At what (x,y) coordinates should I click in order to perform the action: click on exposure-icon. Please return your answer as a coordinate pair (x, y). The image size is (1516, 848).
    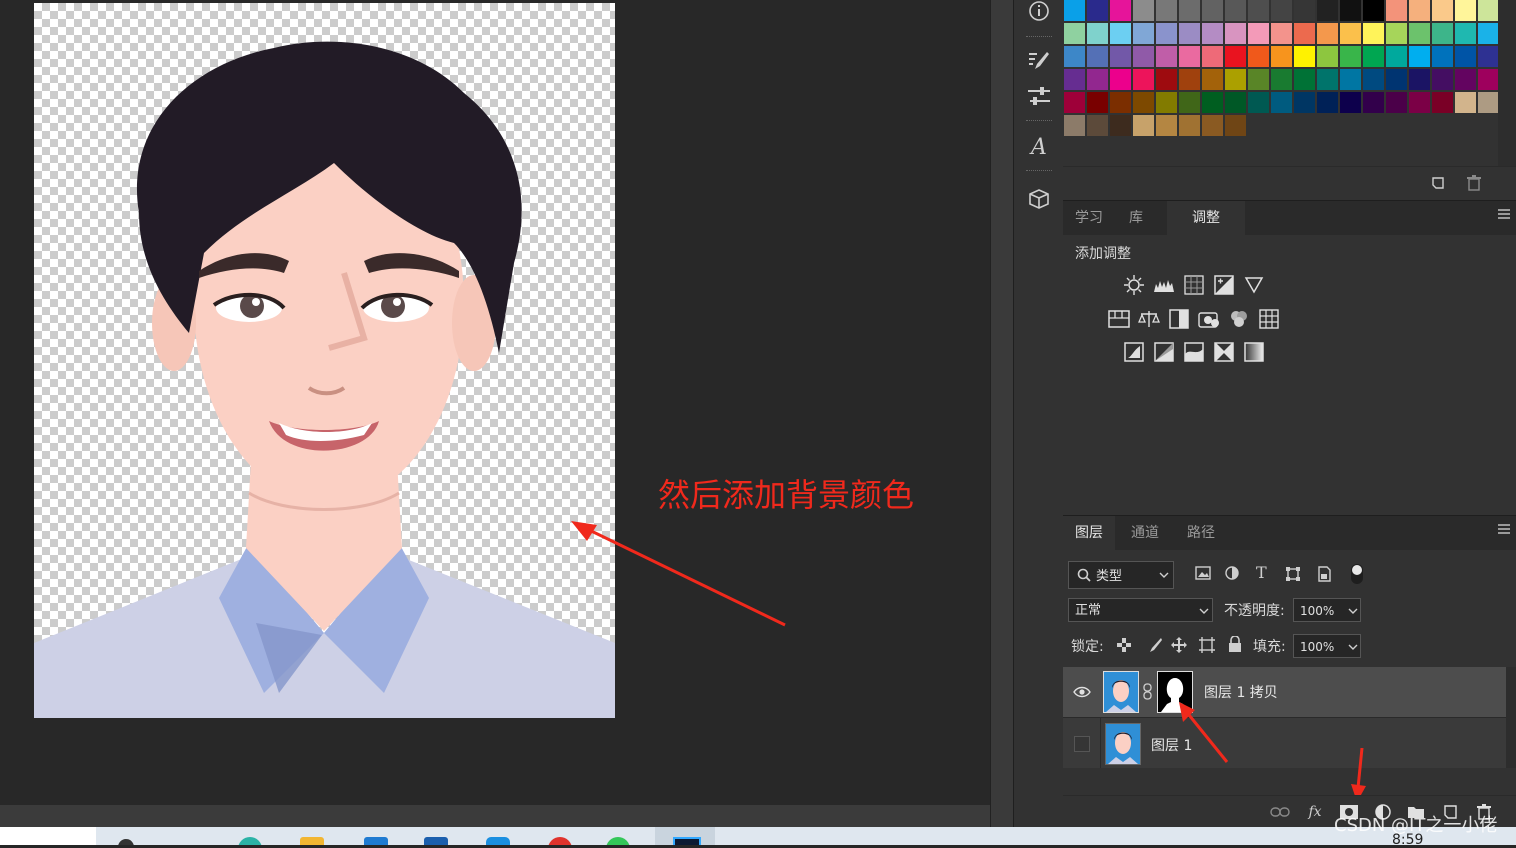
    Looking at the image, I should click on (1224, 285).